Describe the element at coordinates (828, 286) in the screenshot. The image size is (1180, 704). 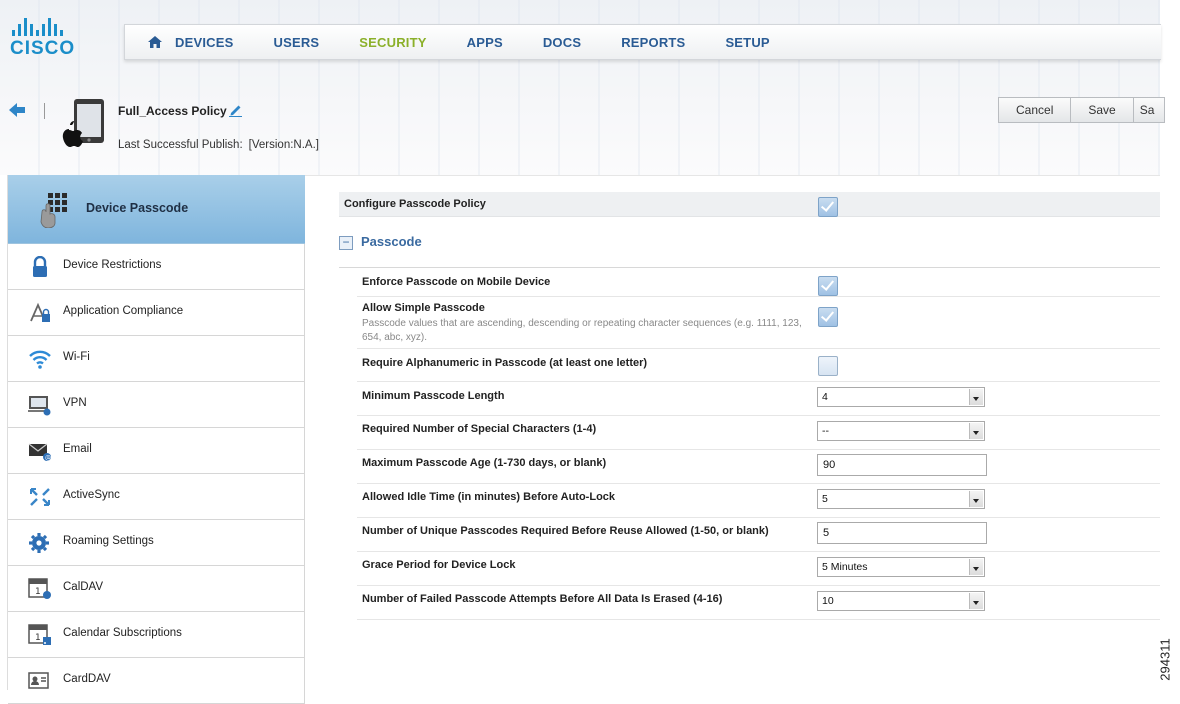
I see `enforce-passcode-checkbox` at that location.